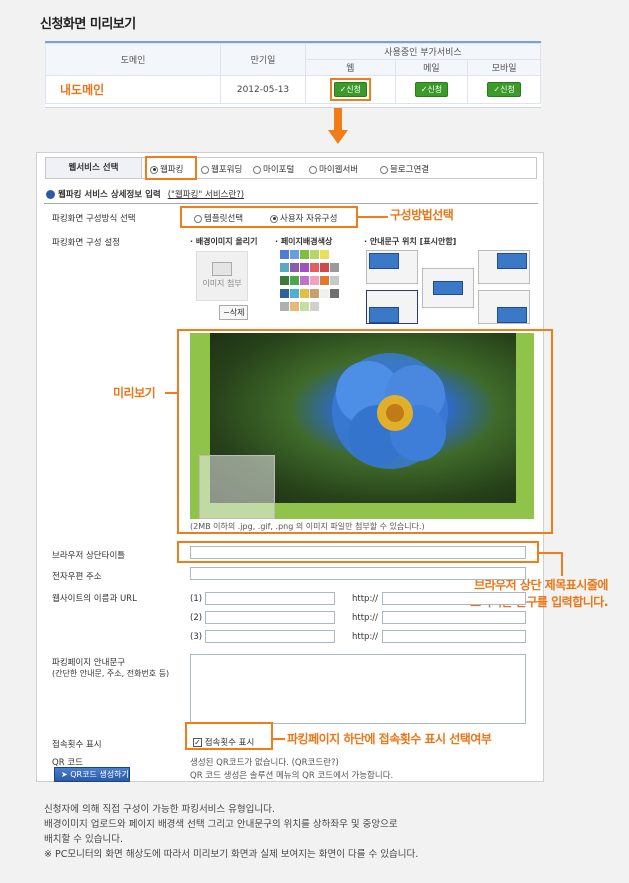  What do you see at coordinates (423, 51) in the screenshot?
I see `col-addon: 사용중인 부가서비스` at bounding box center [423, 51].